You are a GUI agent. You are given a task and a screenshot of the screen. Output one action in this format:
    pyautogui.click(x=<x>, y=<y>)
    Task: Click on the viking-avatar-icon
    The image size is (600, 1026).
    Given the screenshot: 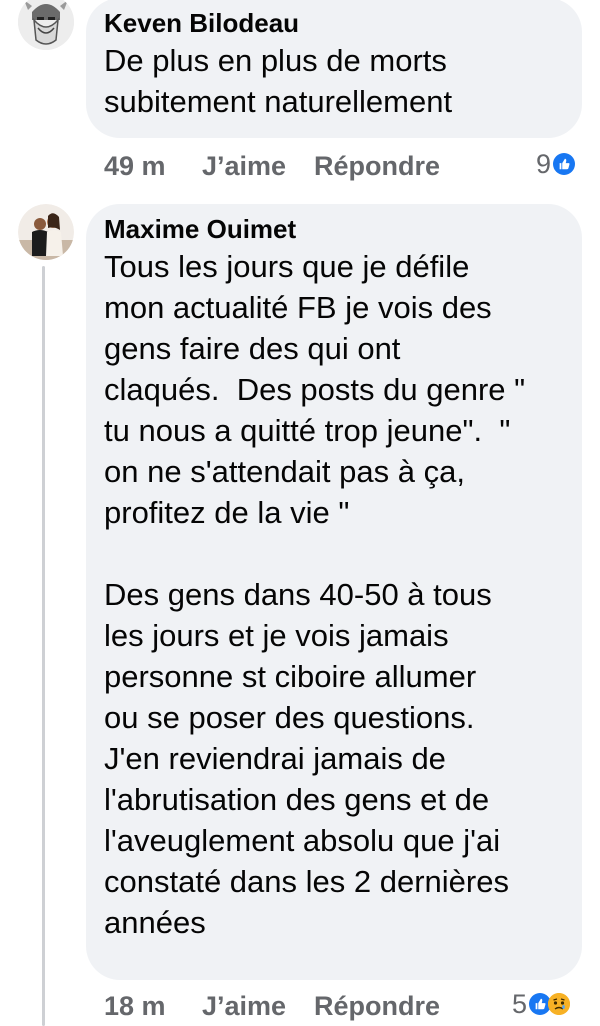 What is the action you would take?
    pyautogui.click(x=46, y=25)
    